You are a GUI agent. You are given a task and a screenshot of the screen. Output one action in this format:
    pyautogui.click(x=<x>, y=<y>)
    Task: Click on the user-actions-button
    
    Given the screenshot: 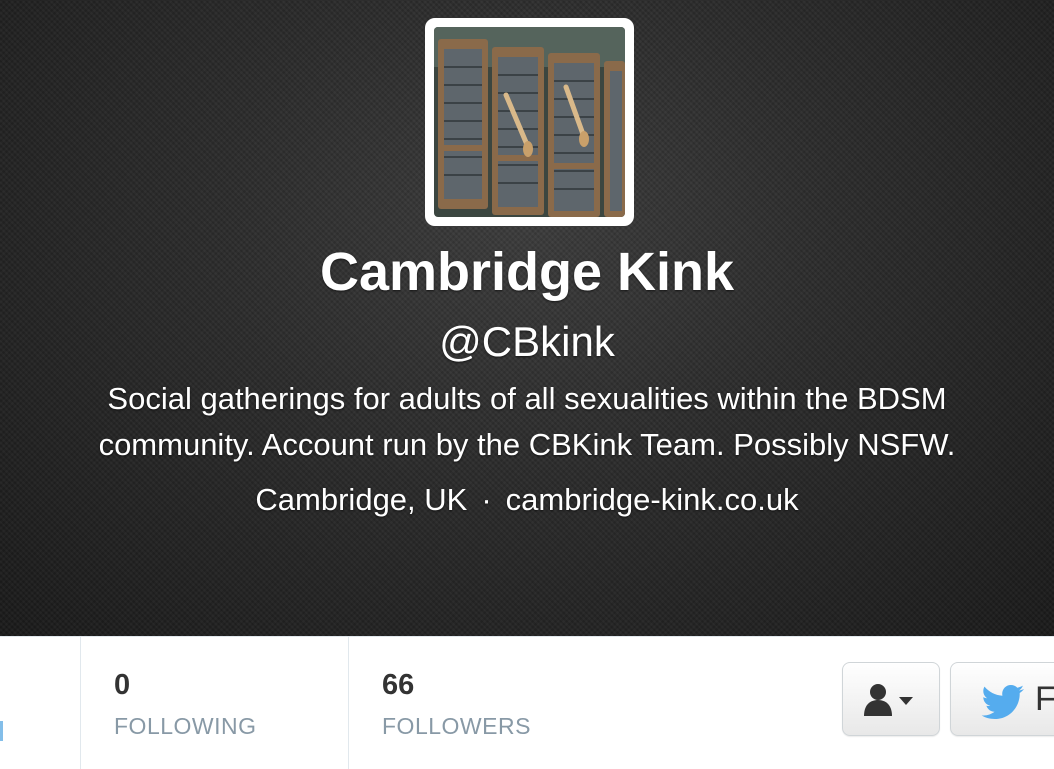 What is the action you would take?
    pyautogui.click(x=891, y=699)
    